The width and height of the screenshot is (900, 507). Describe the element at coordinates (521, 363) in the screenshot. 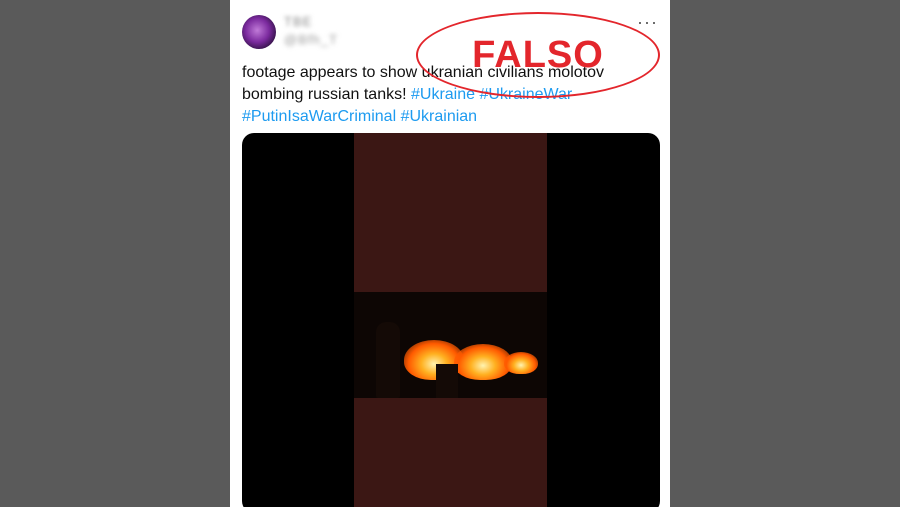

I see `fire-image` at that location.